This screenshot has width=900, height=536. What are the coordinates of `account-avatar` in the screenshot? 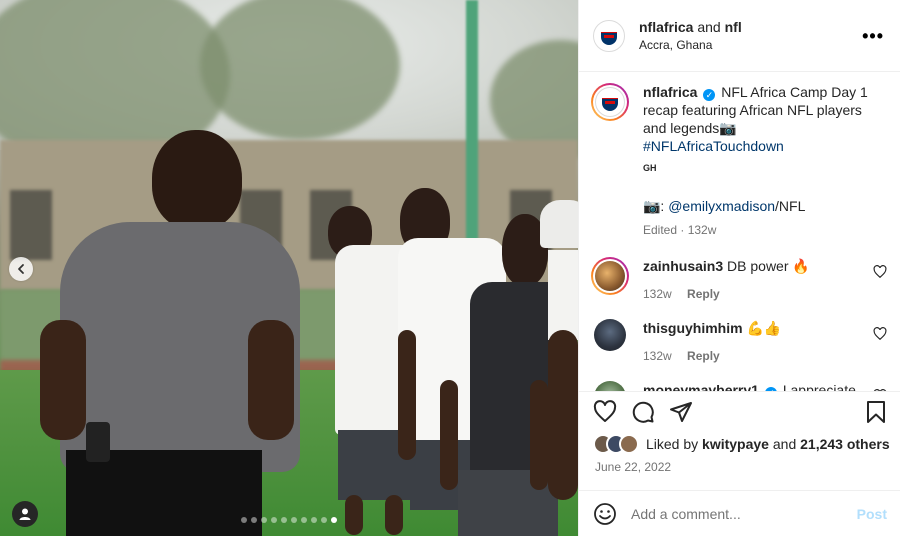 It's located at (609, 35).